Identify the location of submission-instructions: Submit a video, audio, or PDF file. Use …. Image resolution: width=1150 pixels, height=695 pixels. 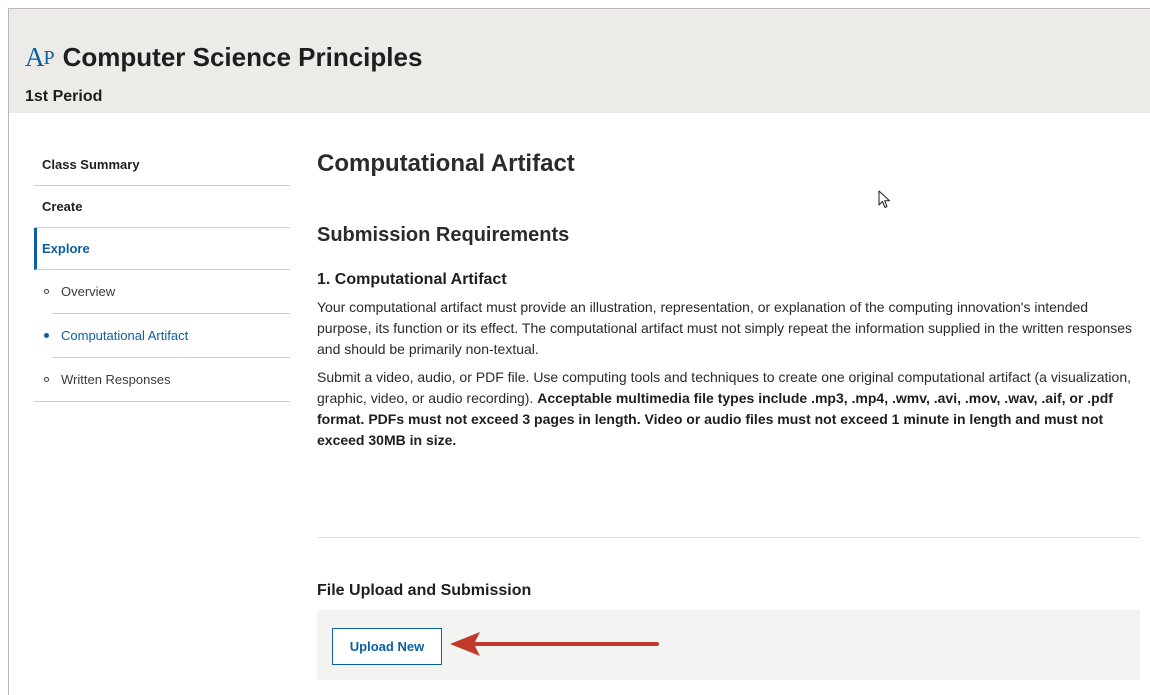
(729, 409).